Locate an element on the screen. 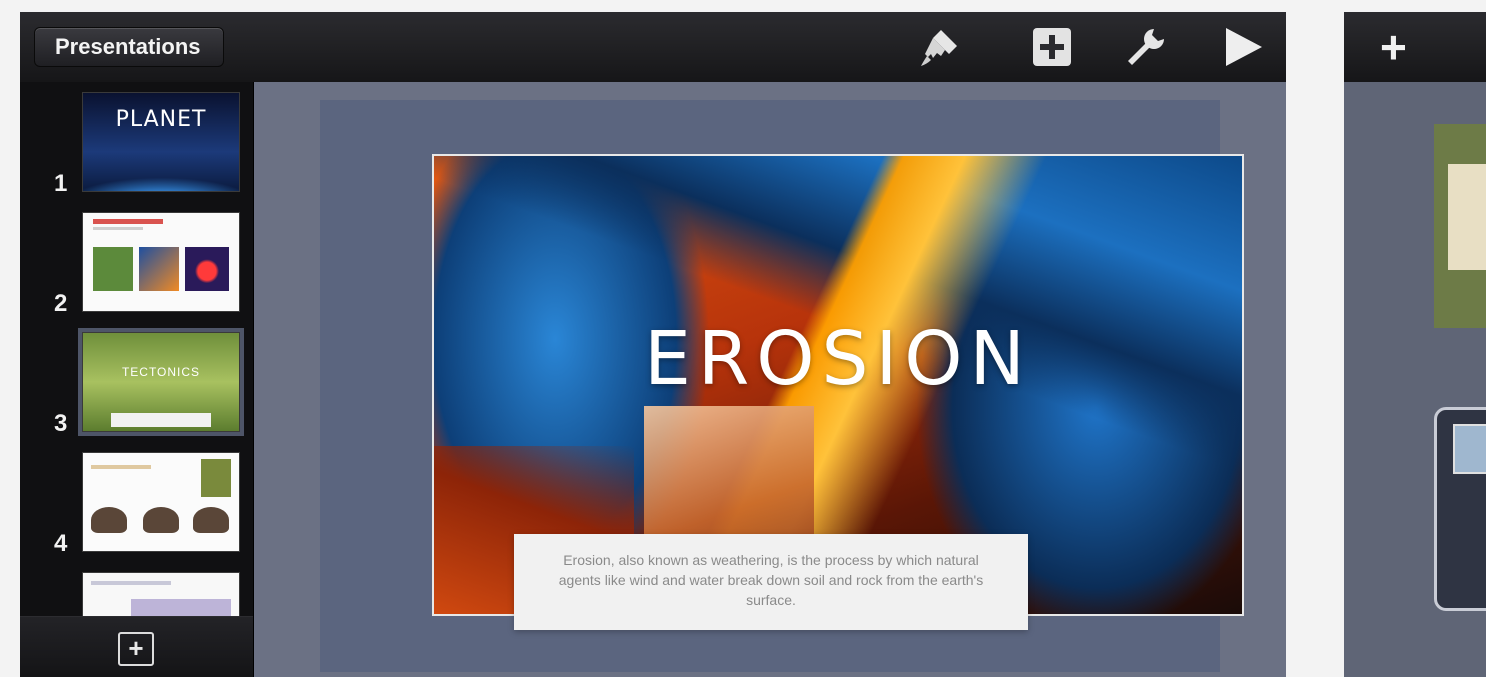 The height and width of the screenshot is (677, 1486). paintbrush-icon is located at coordinates (940, 47).